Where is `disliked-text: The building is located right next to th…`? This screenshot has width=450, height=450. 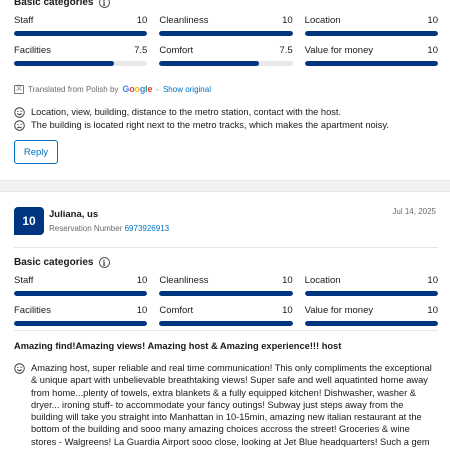 disliked-text: The building is located right next to th… is located at coordinates (210, 125).